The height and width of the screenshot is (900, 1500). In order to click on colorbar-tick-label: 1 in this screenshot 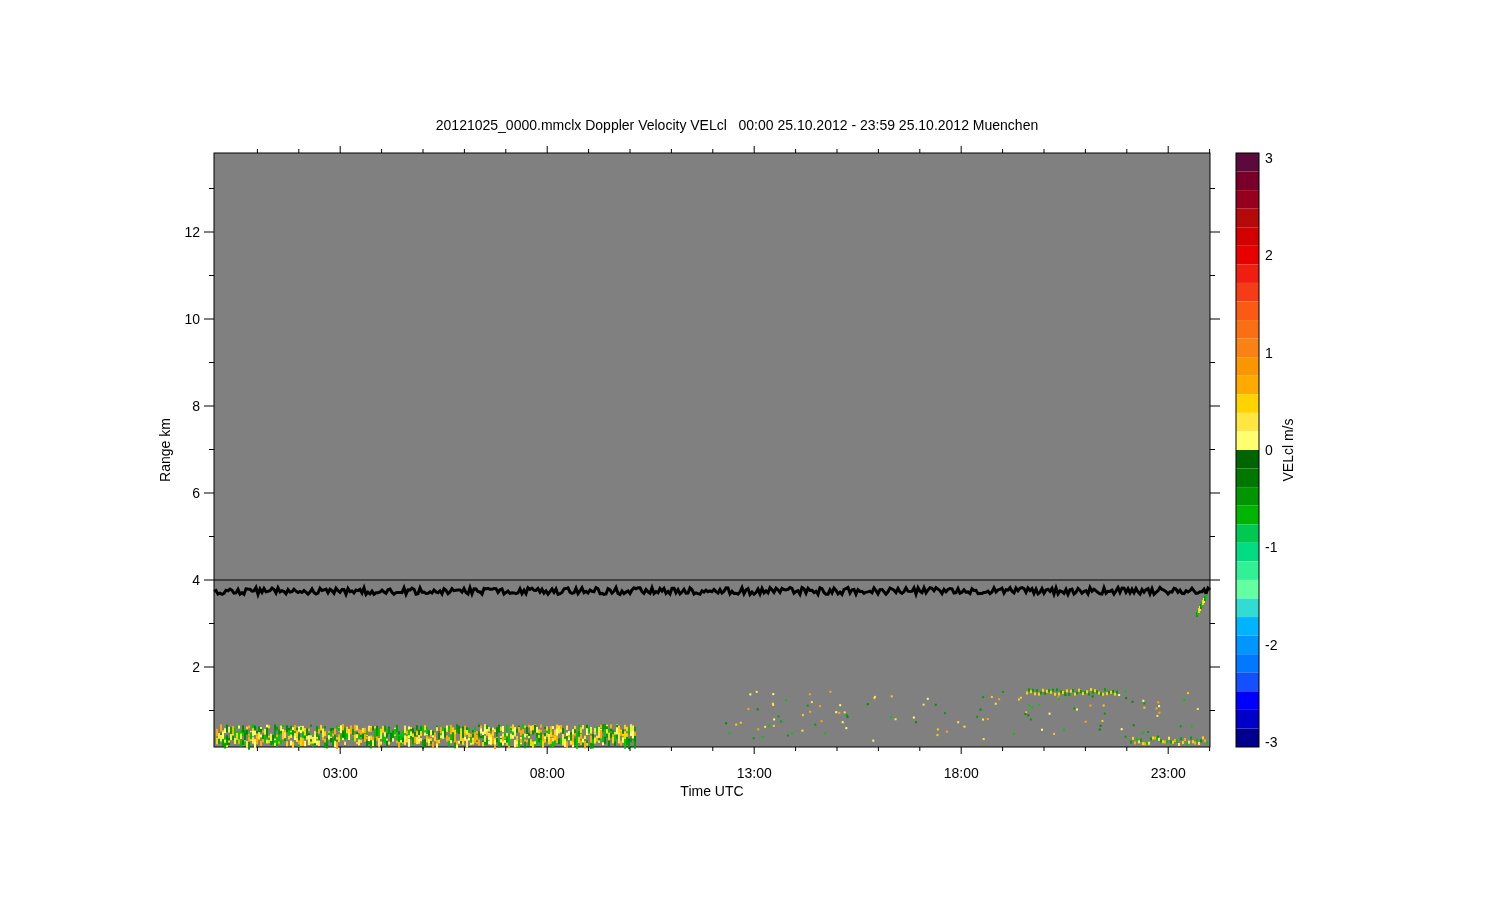, I will do `click(1269, 352)`.